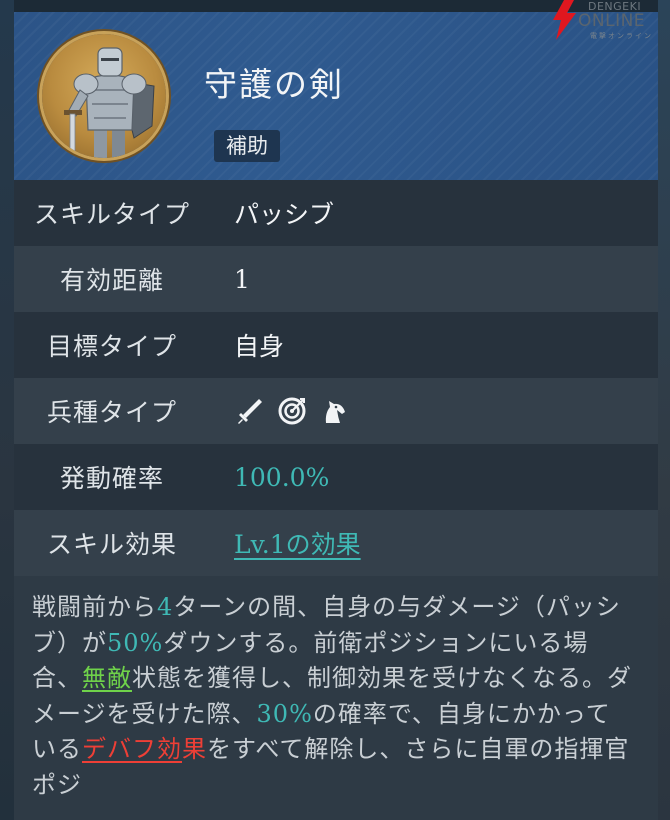 This screenshot has width=670, height=820. What do you see at coordinates (94, 607) in the screenshot?
I see `desc-text: 戦闘前から` at bounding box center [94, 607].